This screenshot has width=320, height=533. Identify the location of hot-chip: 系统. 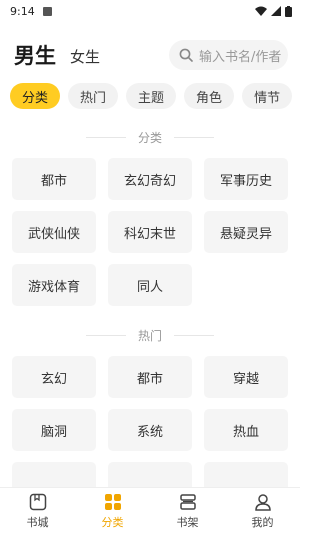
(150, 430).